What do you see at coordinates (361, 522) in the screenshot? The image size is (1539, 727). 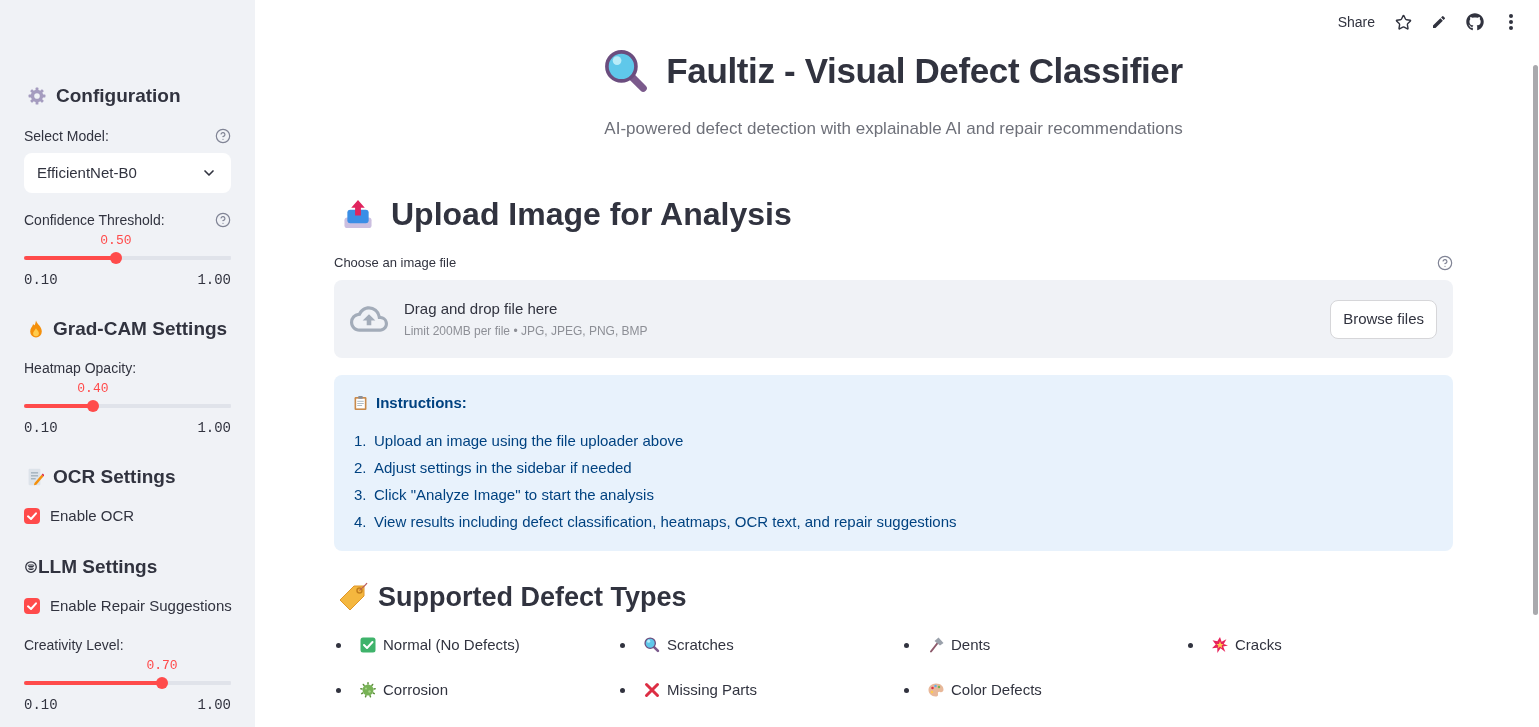 I see `step-number: 4.` at bounding box center [361, 522].